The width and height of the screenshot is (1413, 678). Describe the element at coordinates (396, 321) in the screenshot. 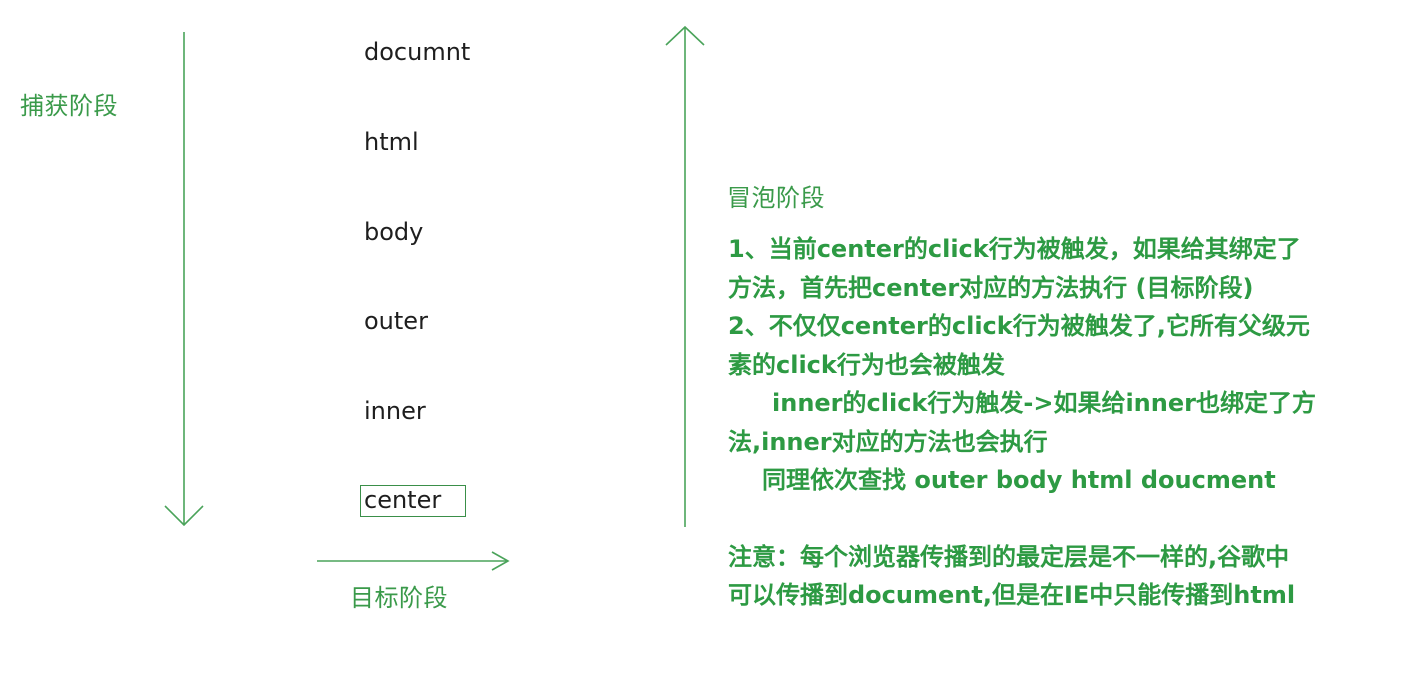

I see `node-outer: outer` at that location.